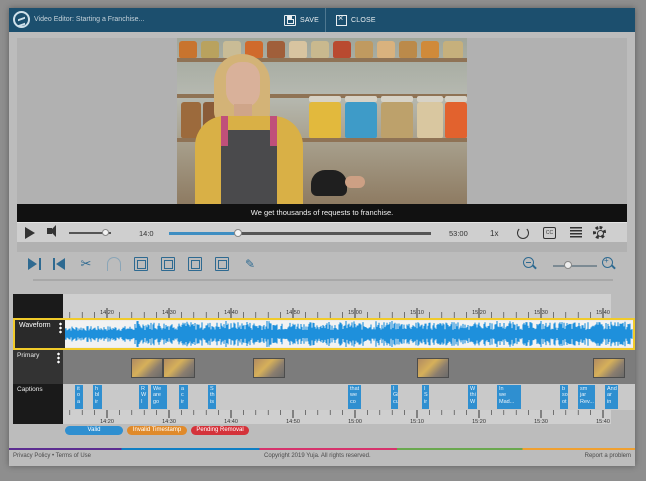  I want to click on caption-text: bl, so click(97, 395).